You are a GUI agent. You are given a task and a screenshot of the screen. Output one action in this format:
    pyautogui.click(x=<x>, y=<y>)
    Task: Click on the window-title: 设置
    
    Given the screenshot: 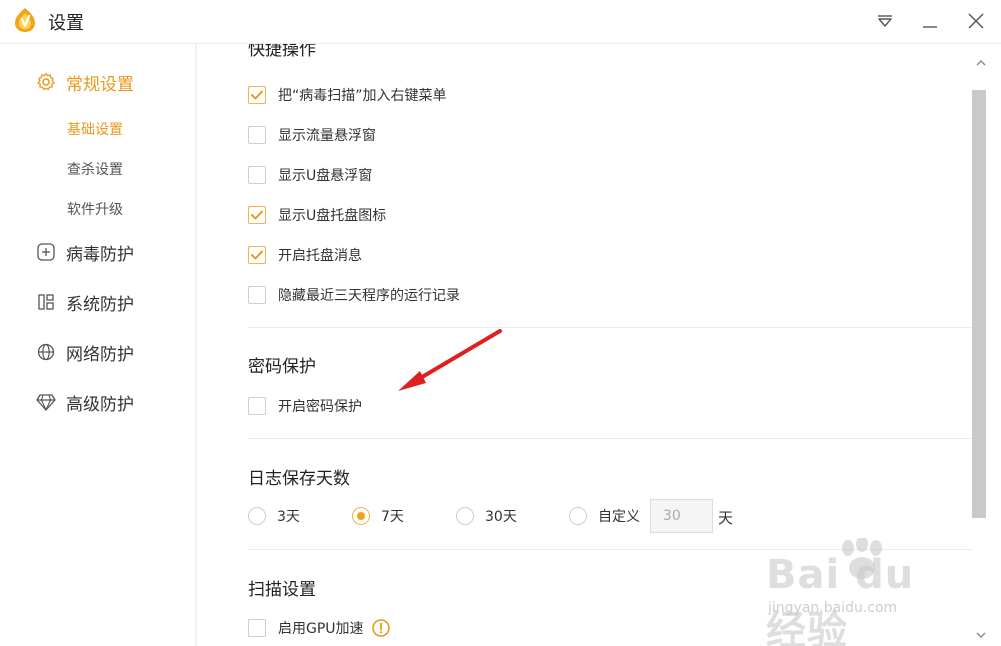 What is the action you would take?
    pyautogui.click(x=66, y=23)
    